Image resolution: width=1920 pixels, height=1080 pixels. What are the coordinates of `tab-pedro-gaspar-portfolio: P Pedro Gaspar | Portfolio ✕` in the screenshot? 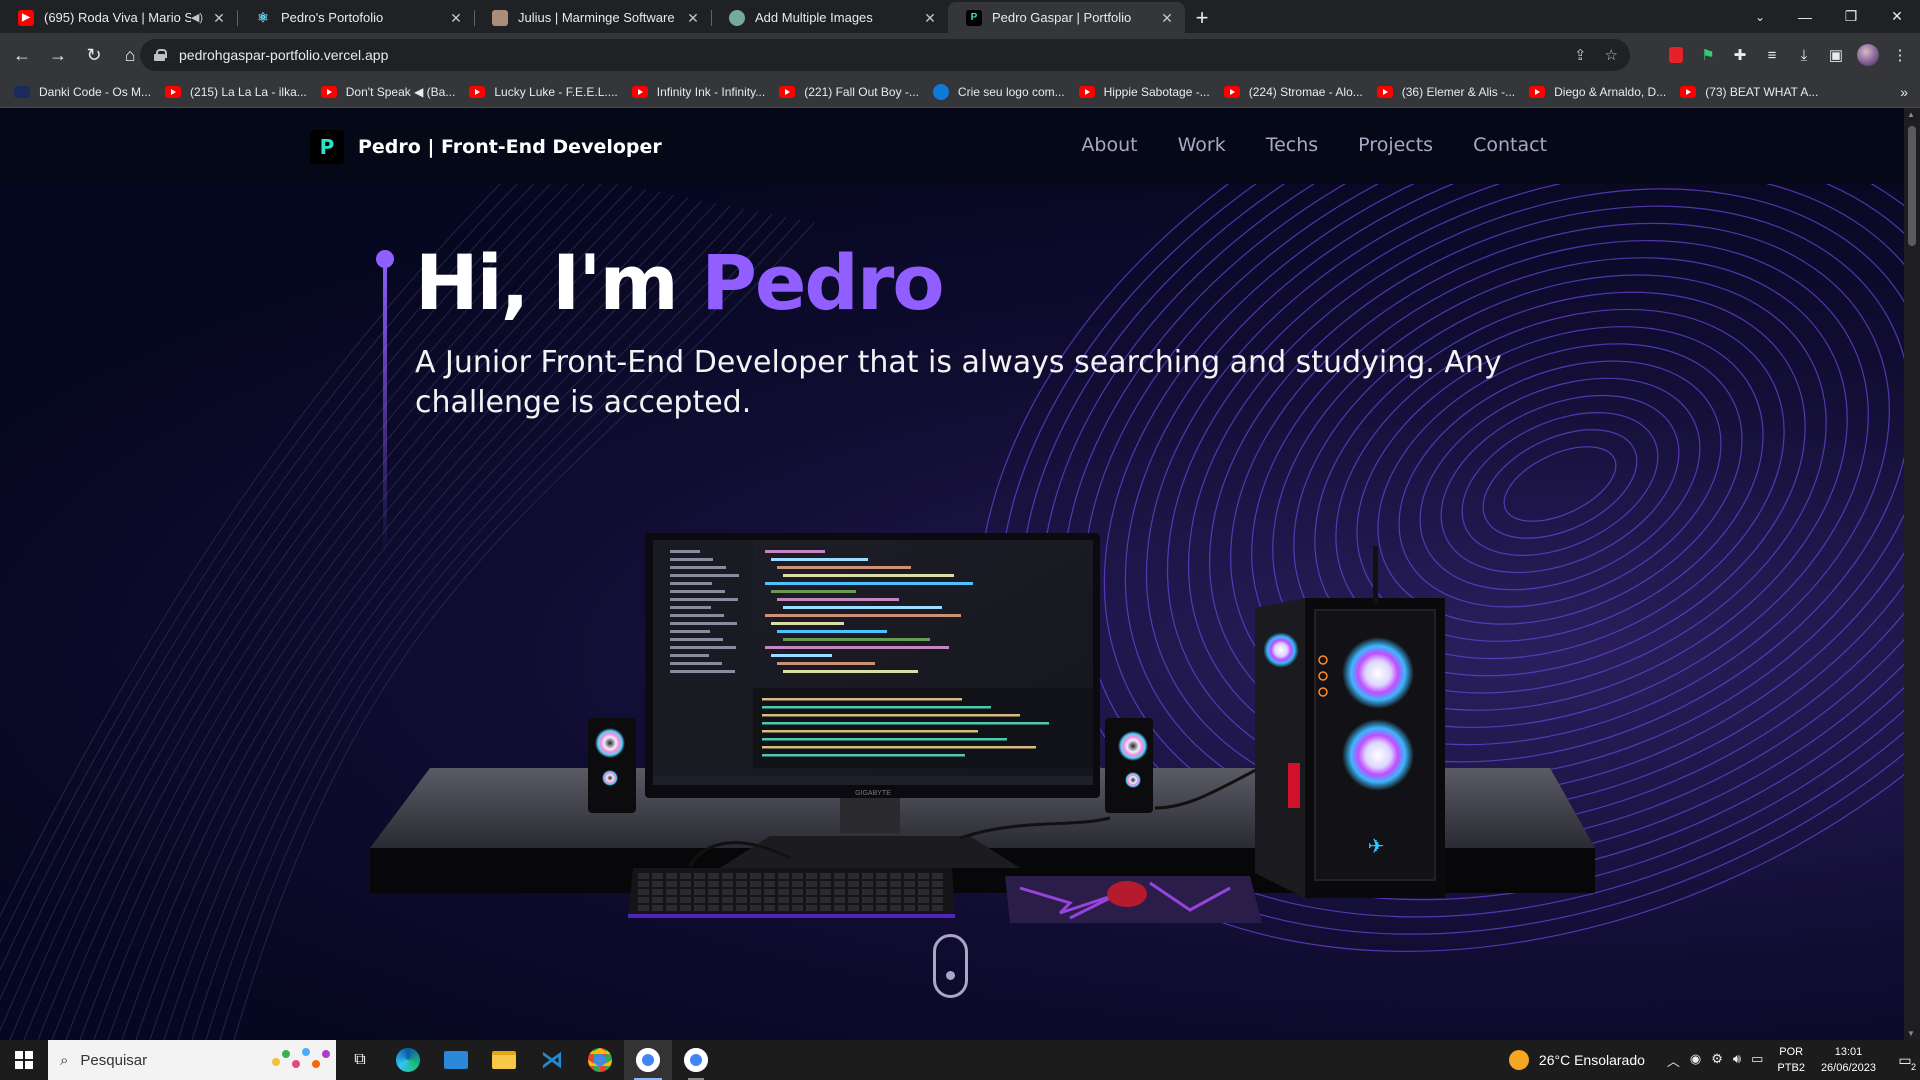 It's located at (1066, 17).